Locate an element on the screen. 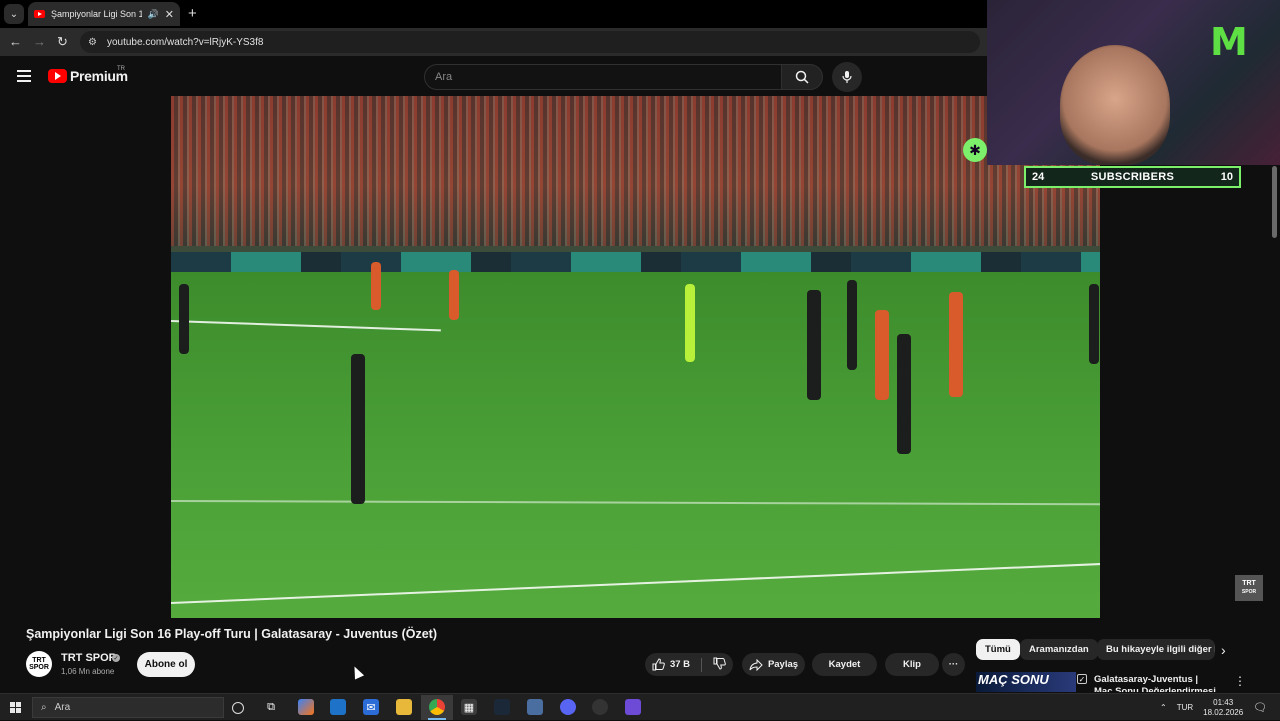 The width and height of the screenshot is (1280, 721). windows-taskbar: ⌕ Ara ⧉ ✉ ▦ ⌃ TUR 01:43 18.02.2026 🗨 is located at coordinates (640, 706).